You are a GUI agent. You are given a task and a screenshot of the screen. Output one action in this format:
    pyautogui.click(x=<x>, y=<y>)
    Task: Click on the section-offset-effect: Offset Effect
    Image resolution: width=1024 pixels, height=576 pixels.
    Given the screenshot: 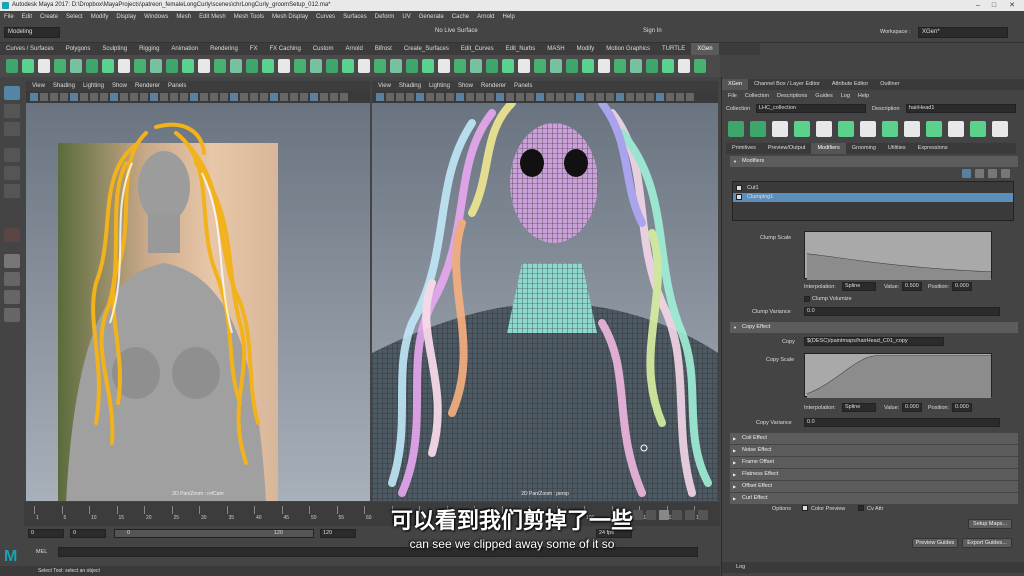 What is the action you would take?
    pyautogui.click(x=874, y=486)
    